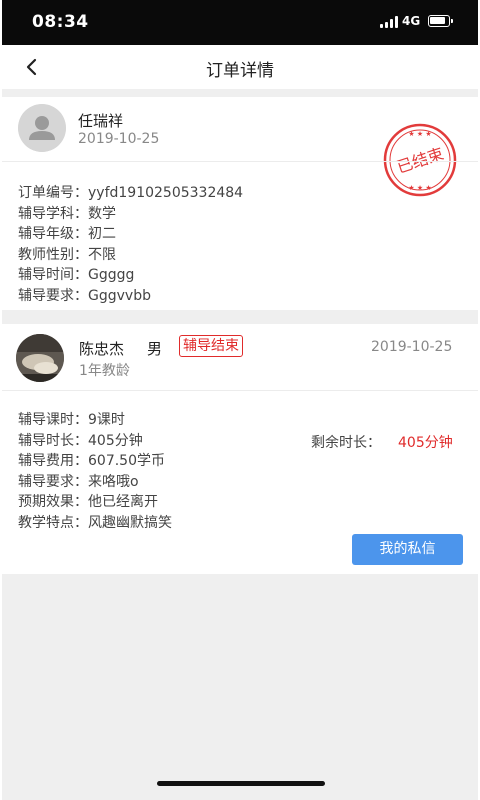 This screenshot has height=800, width=480. Describe the element at coordinates (420, 160) in the screenshot. I see `ended-stamp: ★ ★ ★ ★ ★ ★ 已结束` at that location.